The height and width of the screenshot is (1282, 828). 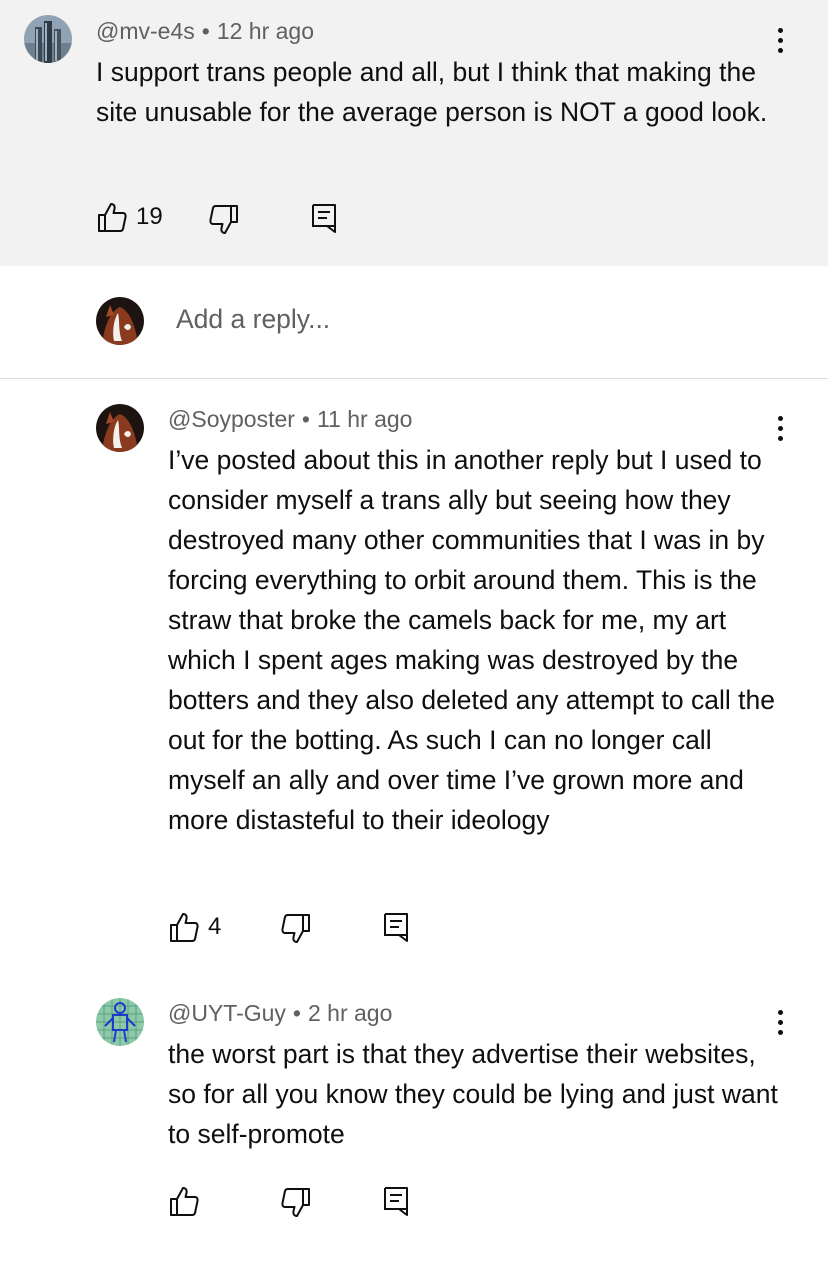 I want to click on user-avatar-icon, so click(x=120, y=321).